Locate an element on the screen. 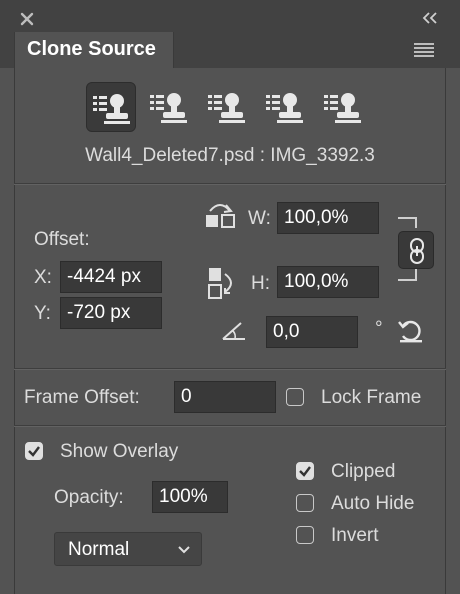  offset-x-field: -4424 px is located at coordinates (111, 277).